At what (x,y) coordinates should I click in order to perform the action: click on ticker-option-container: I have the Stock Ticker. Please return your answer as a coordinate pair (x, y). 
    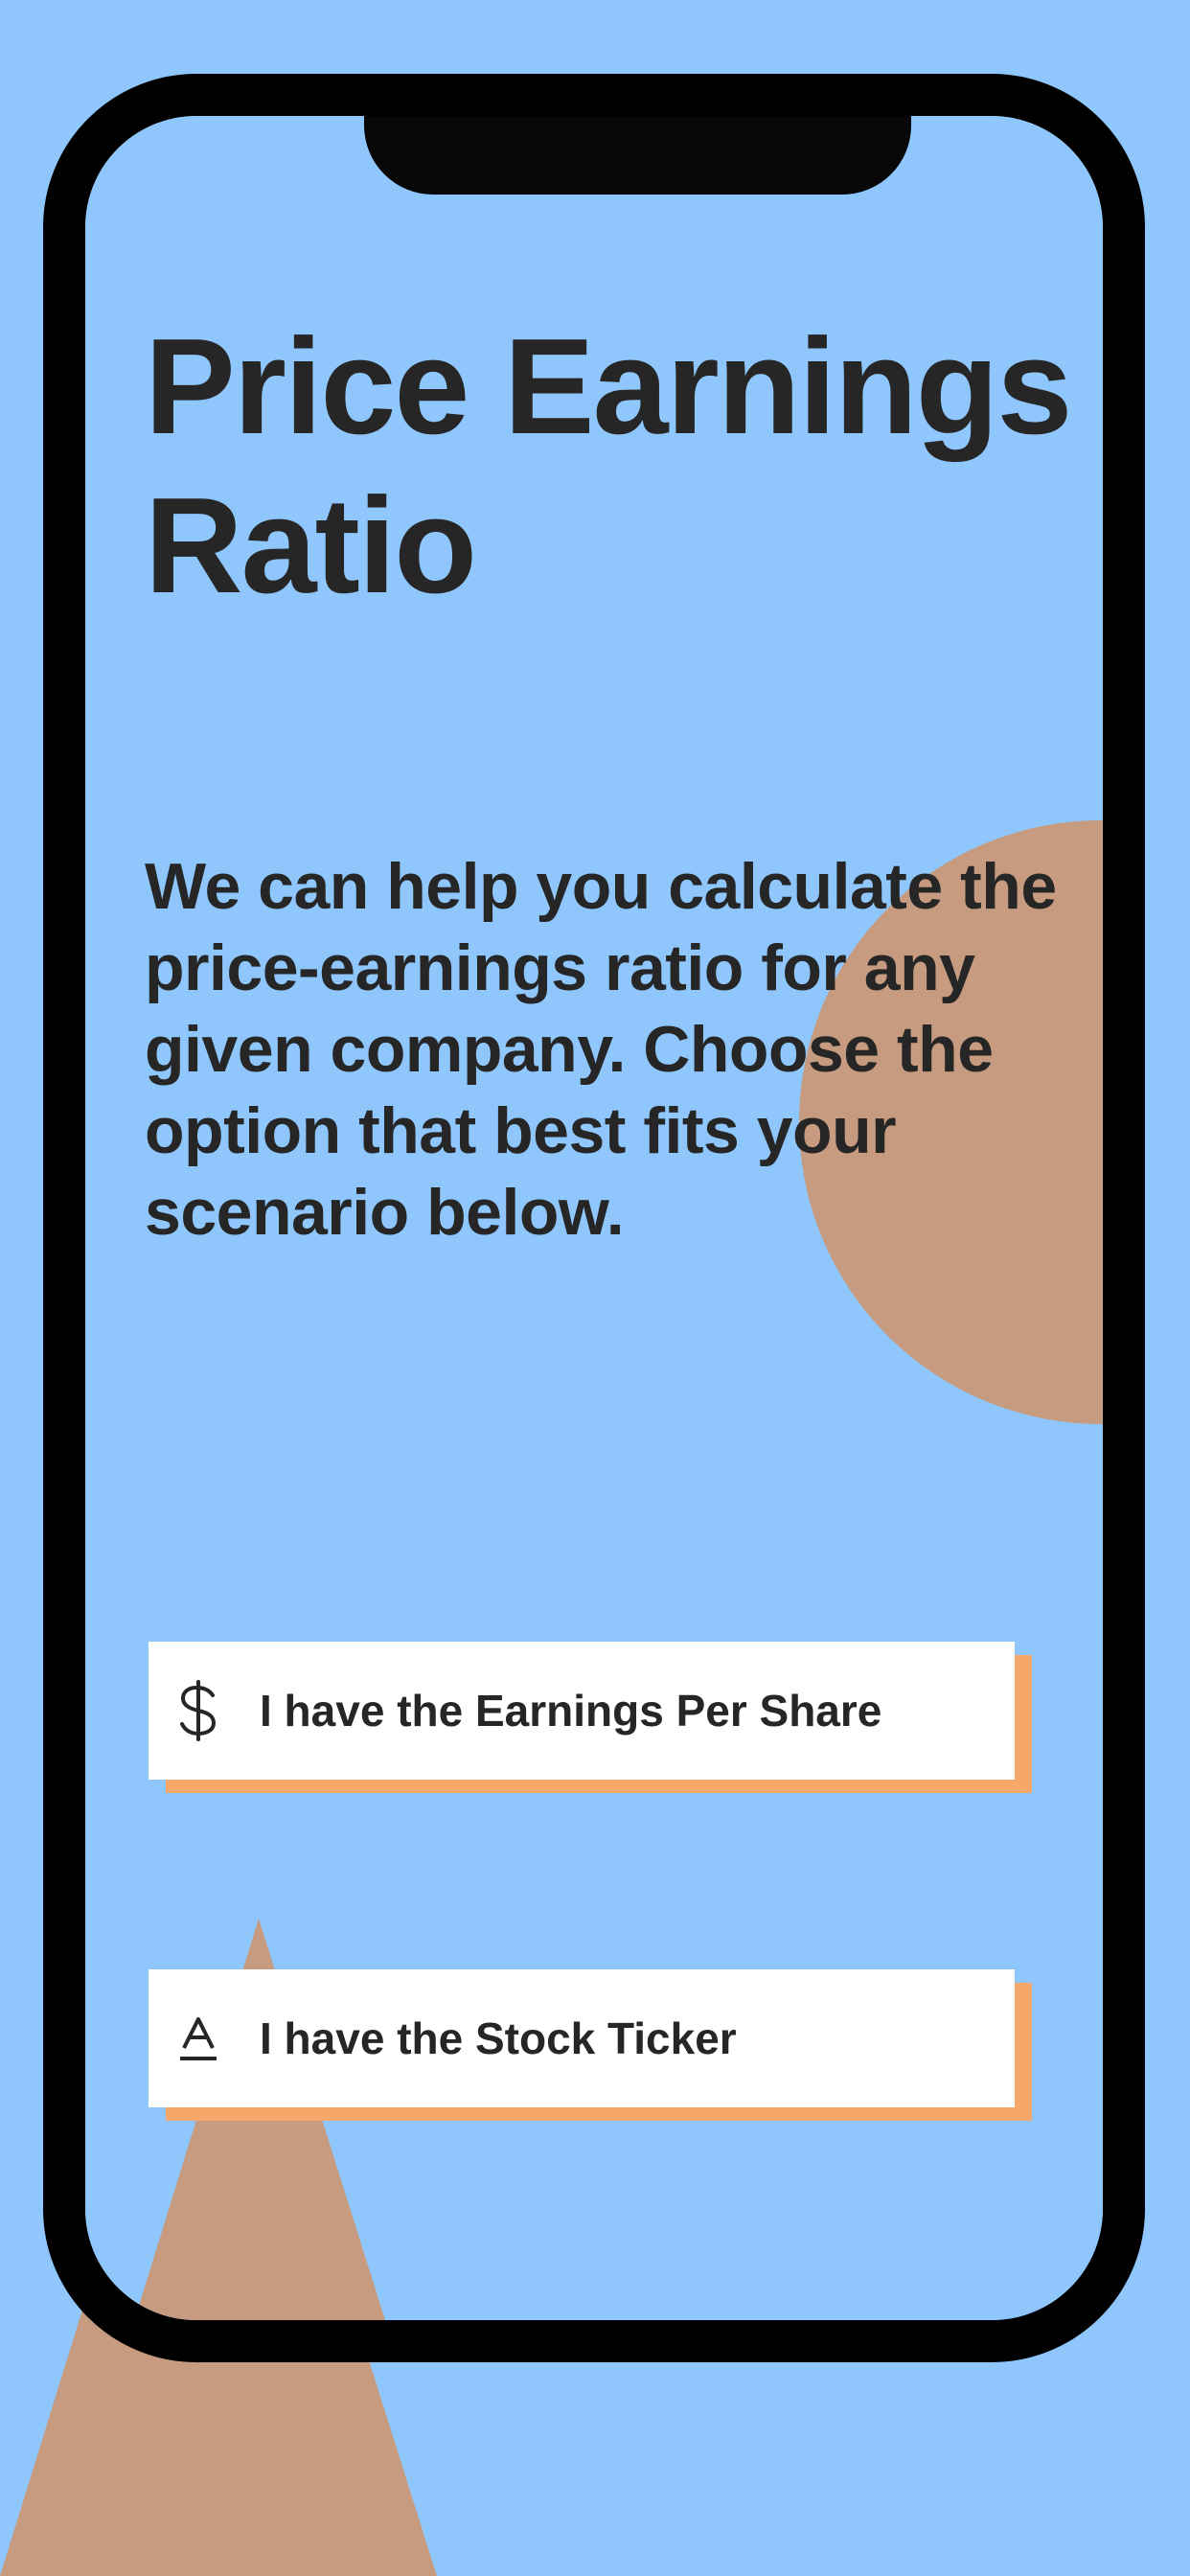
    Looking at the image, I should click on (590, 2045).